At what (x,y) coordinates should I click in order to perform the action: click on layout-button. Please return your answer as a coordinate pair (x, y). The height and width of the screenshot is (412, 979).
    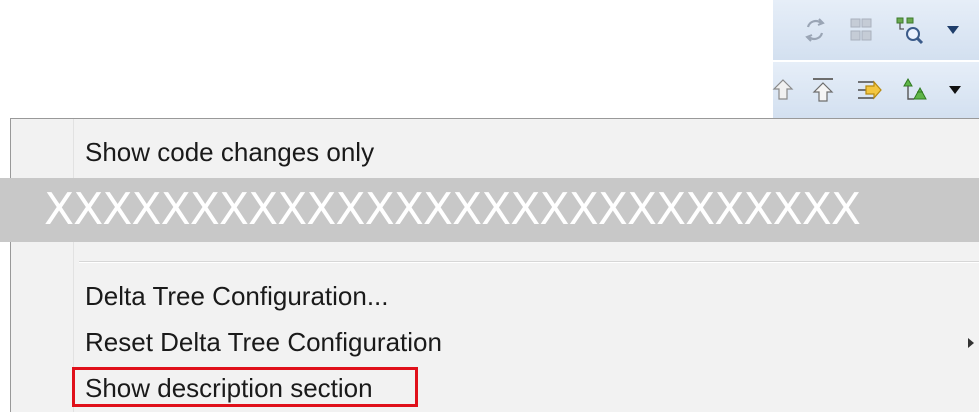
    Looking at the image, I should click on (861, 30).